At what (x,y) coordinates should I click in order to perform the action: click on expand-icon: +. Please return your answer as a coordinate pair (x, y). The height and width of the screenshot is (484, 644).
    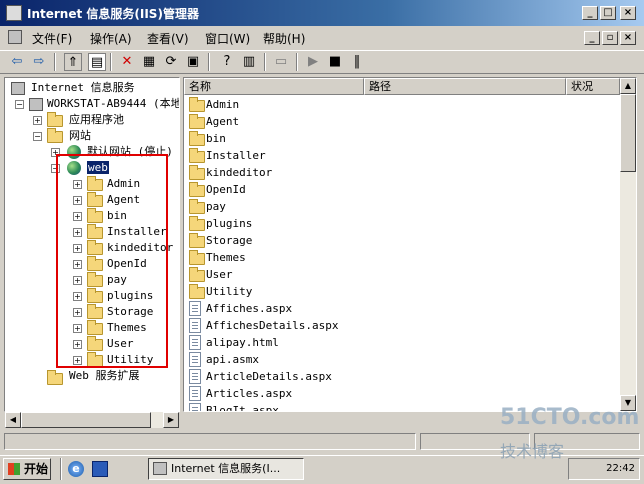
    Looking at the image, I should click on (37, 120).